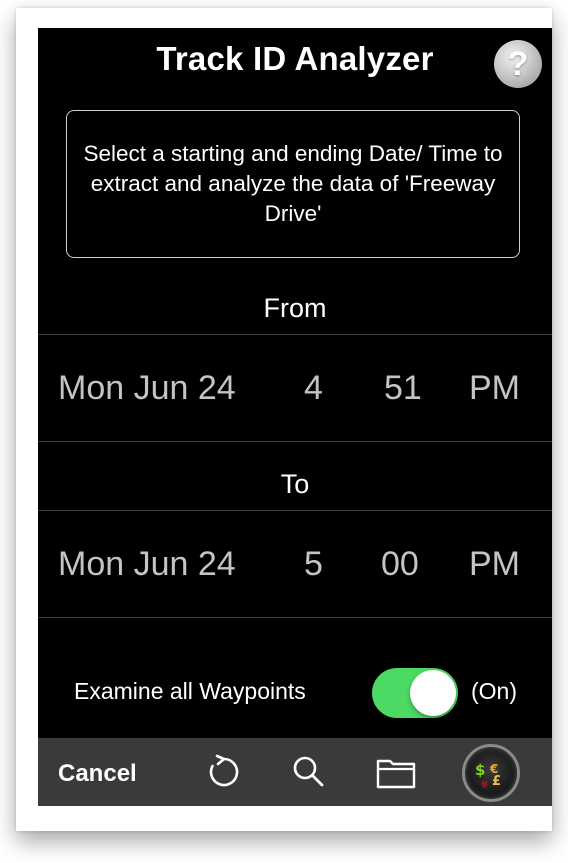 The image size is (568, 863). Describe the element at coordinates (313, 564) in the screenshot. I see `to-hour-wheel: 5` at that location.